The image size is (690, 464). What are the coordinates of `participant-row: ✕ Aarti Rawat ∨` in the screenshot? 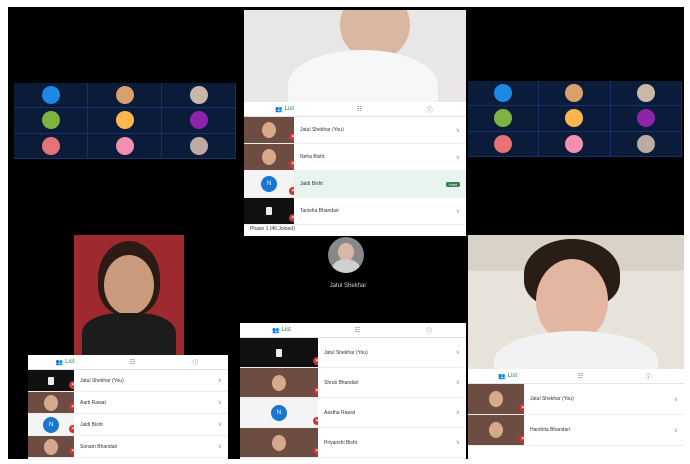 It's located at (128, 403).